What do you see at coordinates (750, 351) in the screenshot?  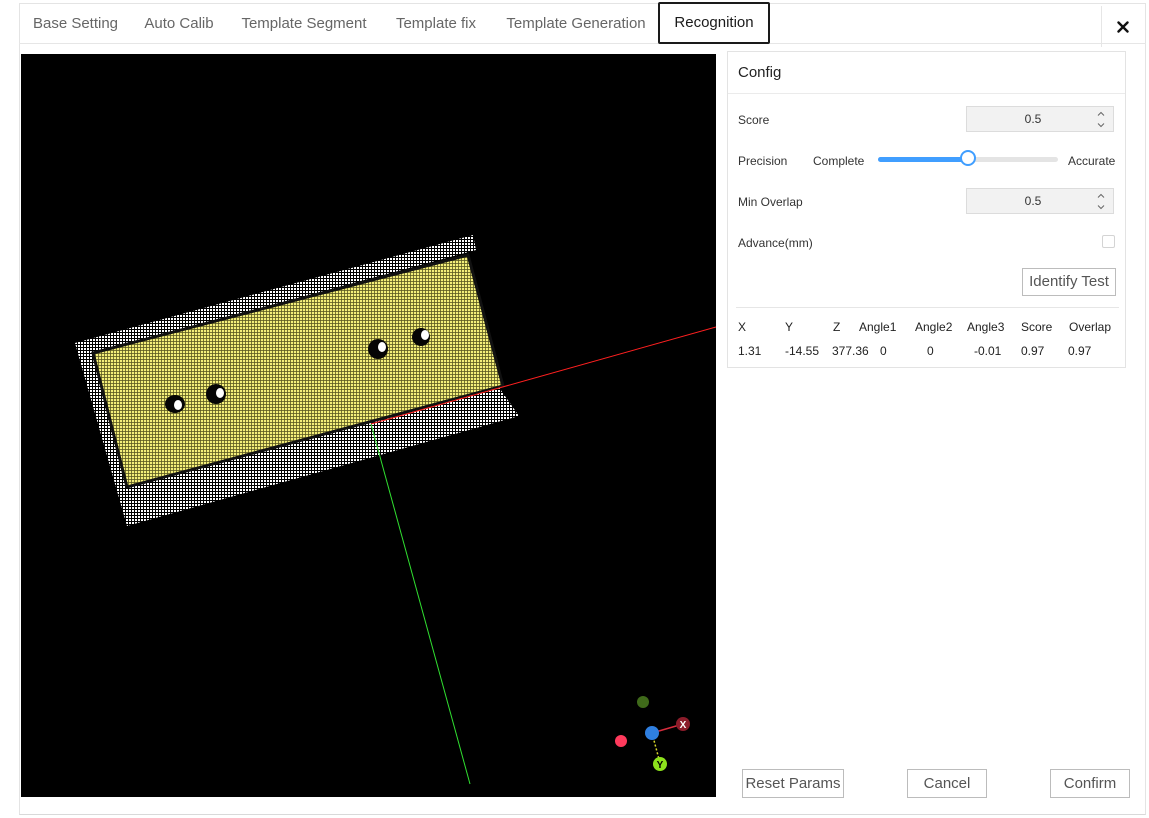 I see `result-value-x: 1.31` at bounding box center [750, 351].